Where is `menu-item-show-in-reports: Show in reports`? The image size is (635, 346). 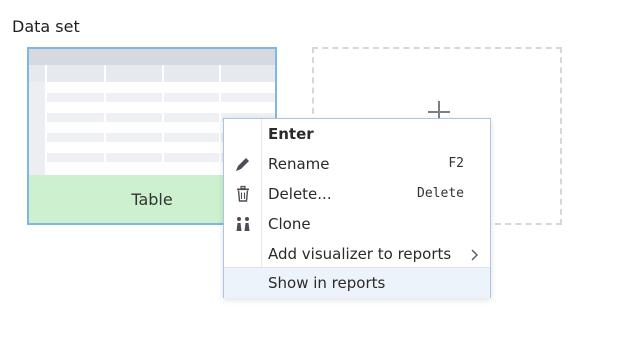 menu-item-show-in-reports: Show in reports is located at coordinates (357, 283).